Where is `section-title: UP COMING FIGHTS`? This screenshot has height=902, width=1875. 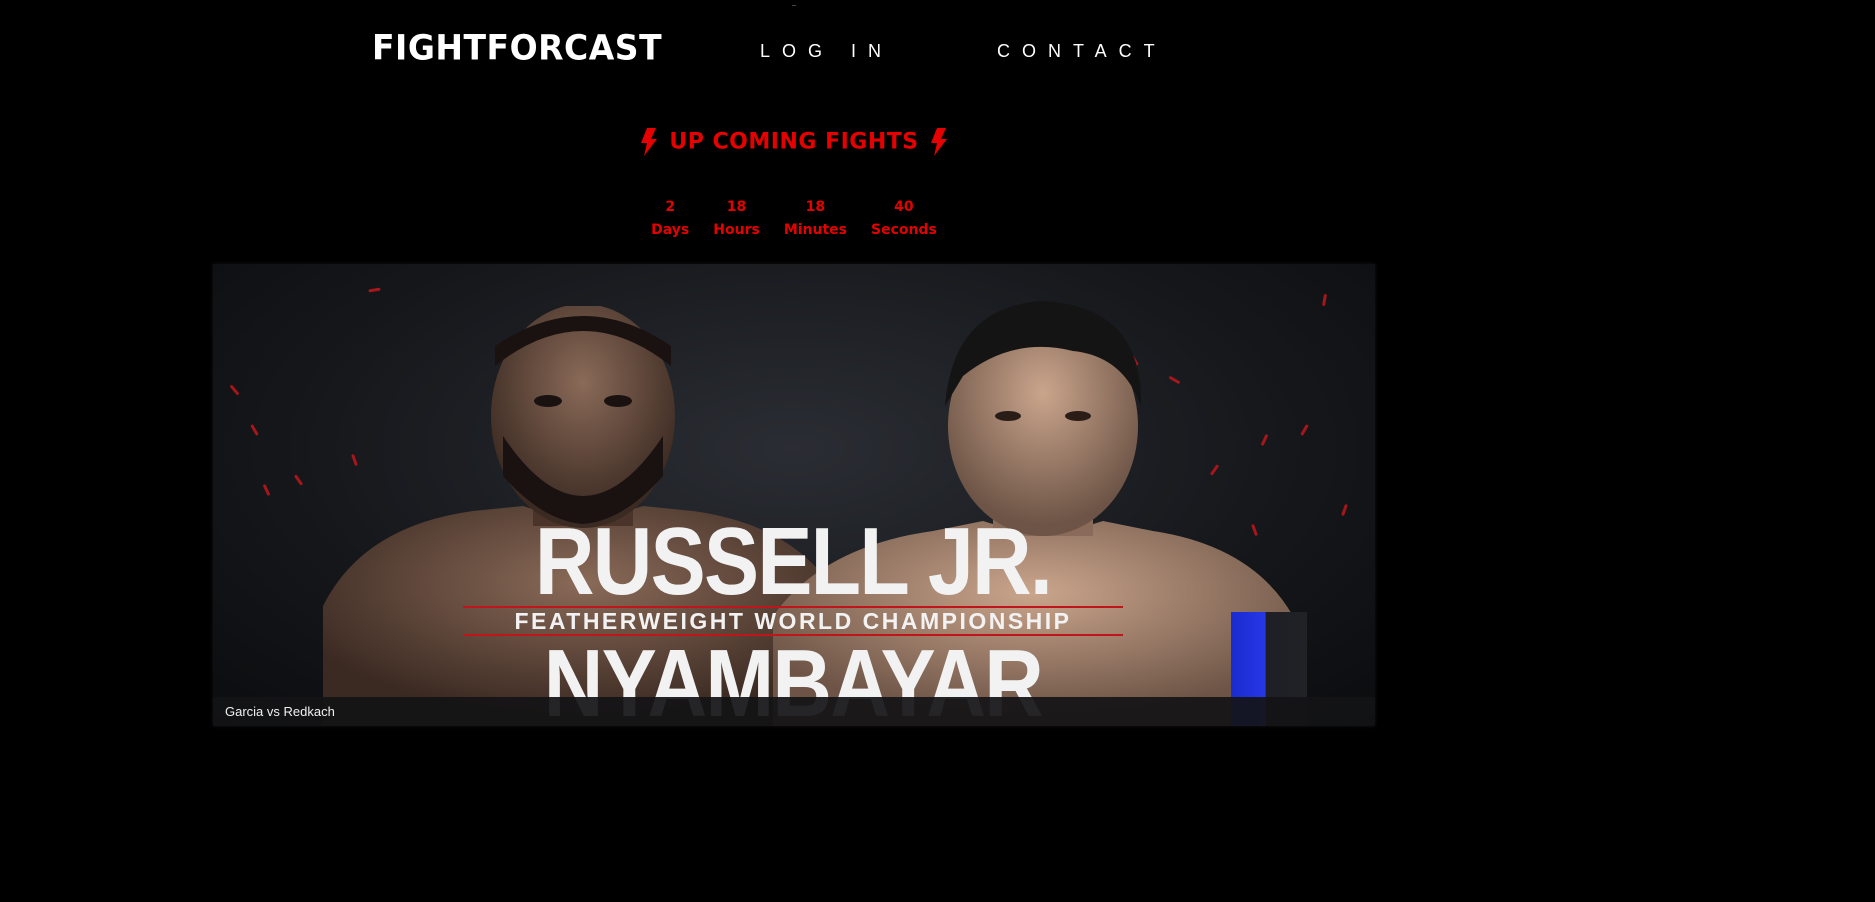
section-title: UP COMING FIGHTS is located at coordinates (794, 142).